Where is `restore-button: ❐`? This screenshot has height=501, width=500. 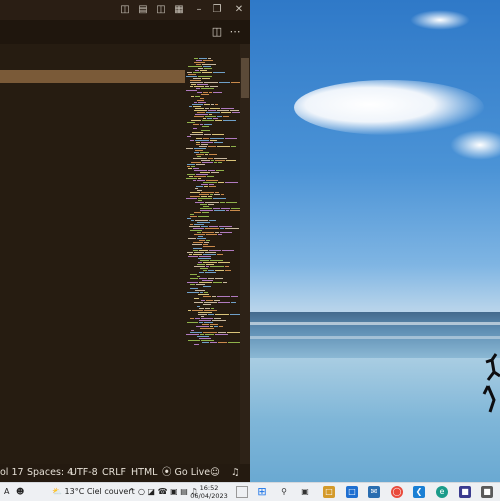
restore-button: ❐ is located at coordinates (217, 10).